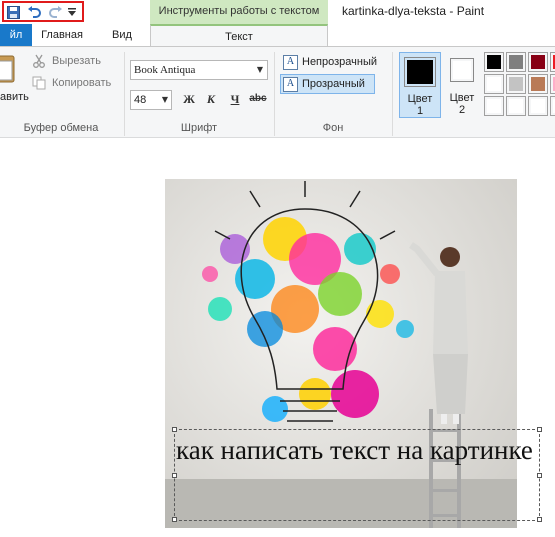  I want to click on clipboard-group-label: Буфер обмена, so click(61, 128).